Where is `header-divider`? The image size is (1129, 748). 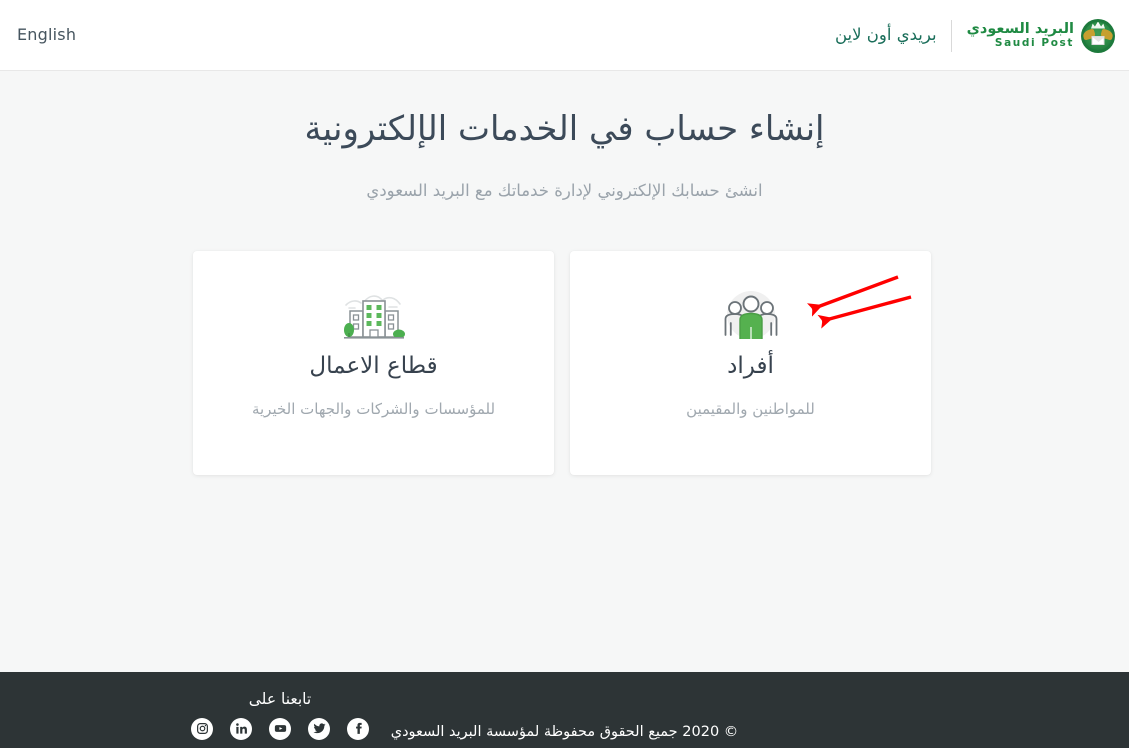
header-divider is located at coordinates (951, 35).